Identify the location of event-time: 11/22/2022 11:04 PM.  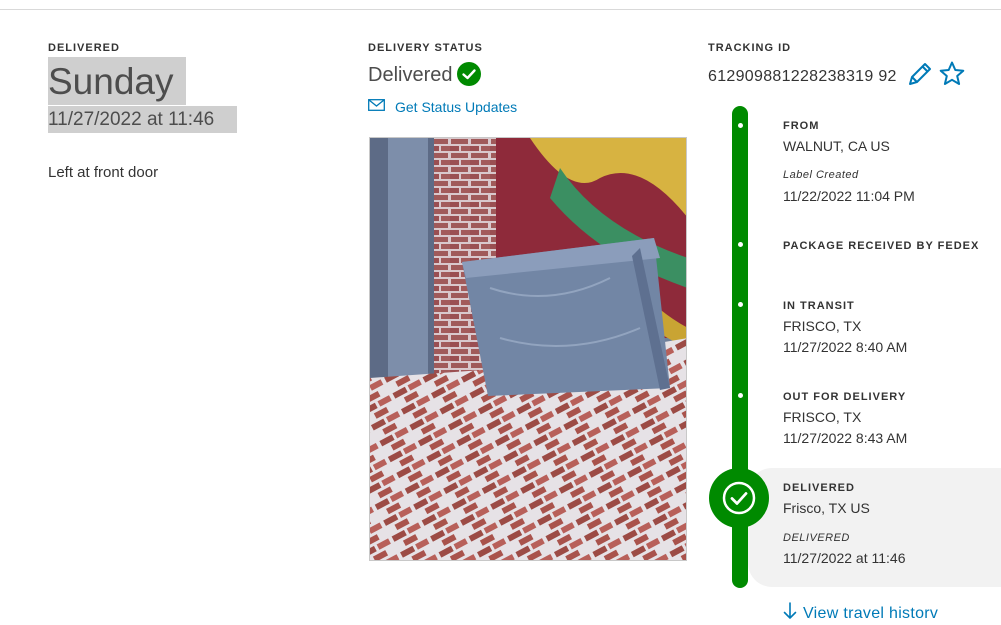
(849, 196).